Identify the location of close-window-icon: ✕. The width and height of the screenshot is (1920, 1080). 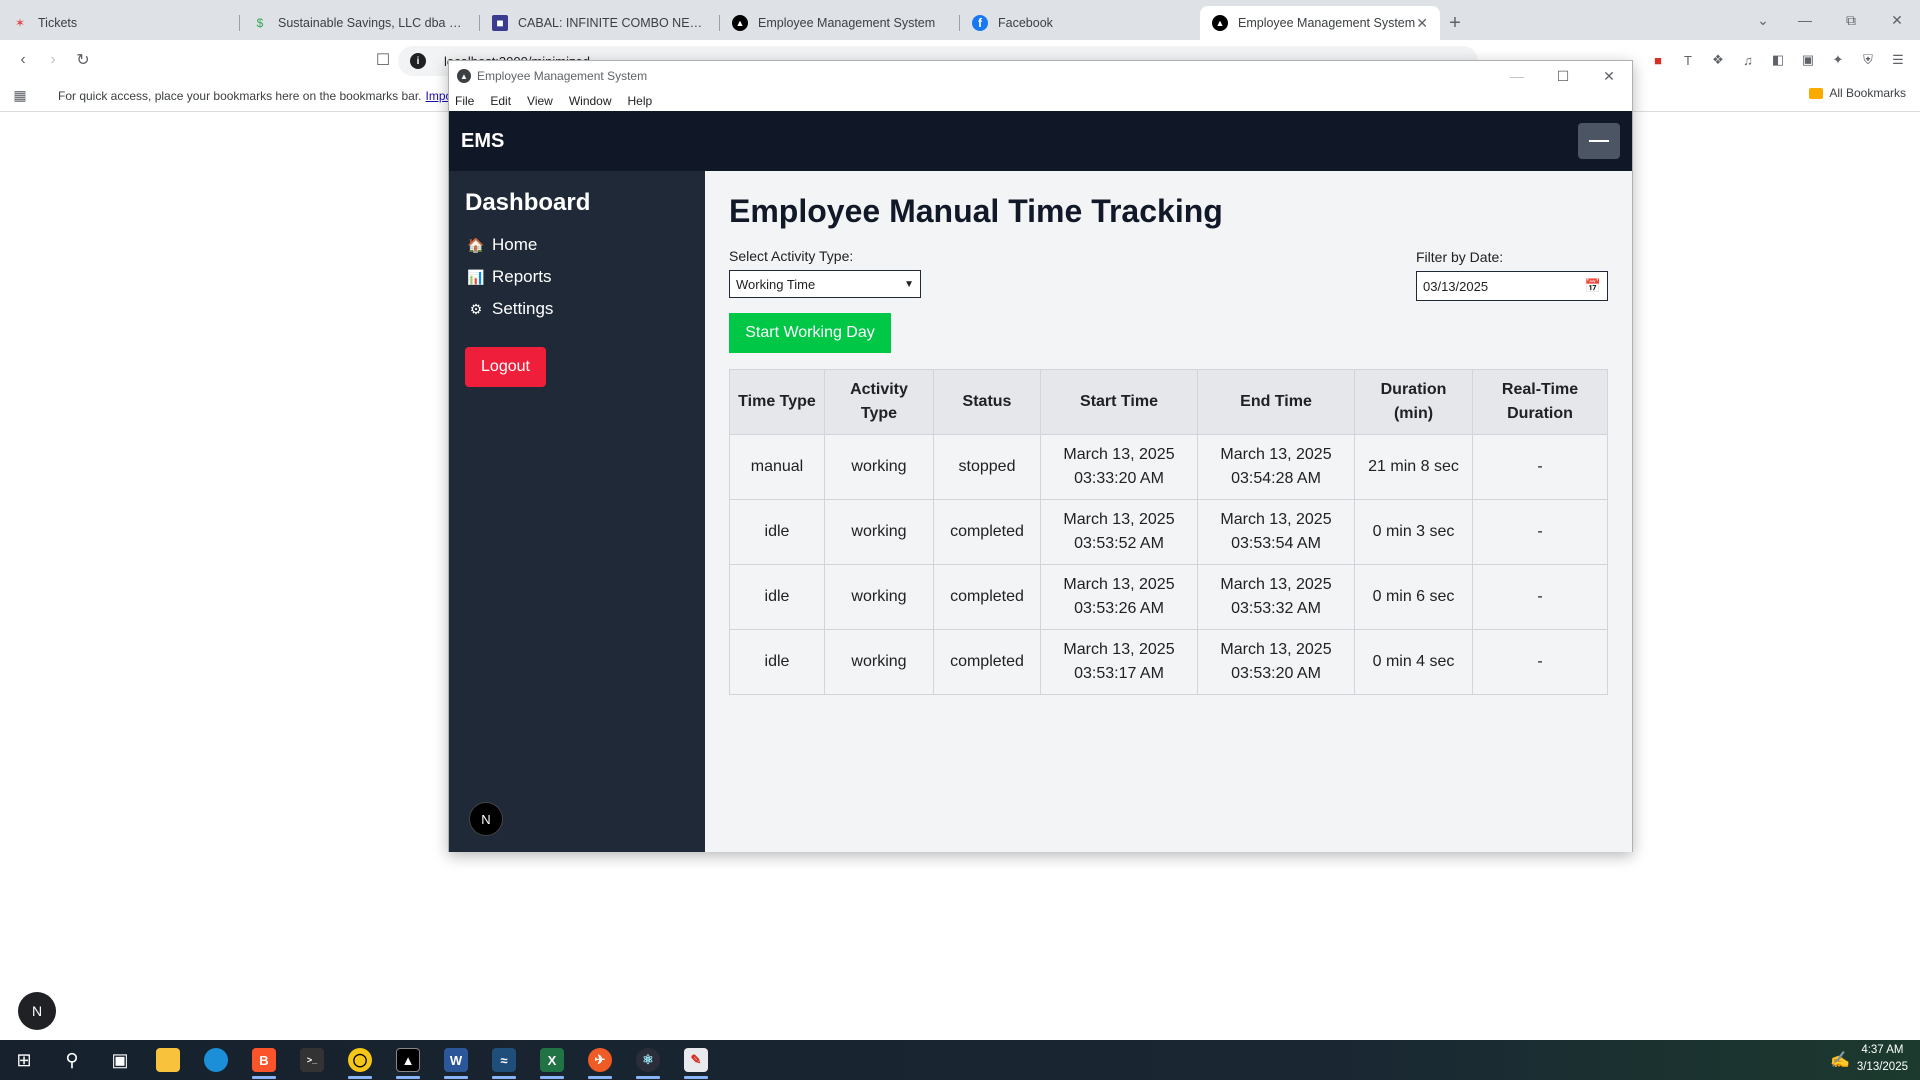
(1897, 20).